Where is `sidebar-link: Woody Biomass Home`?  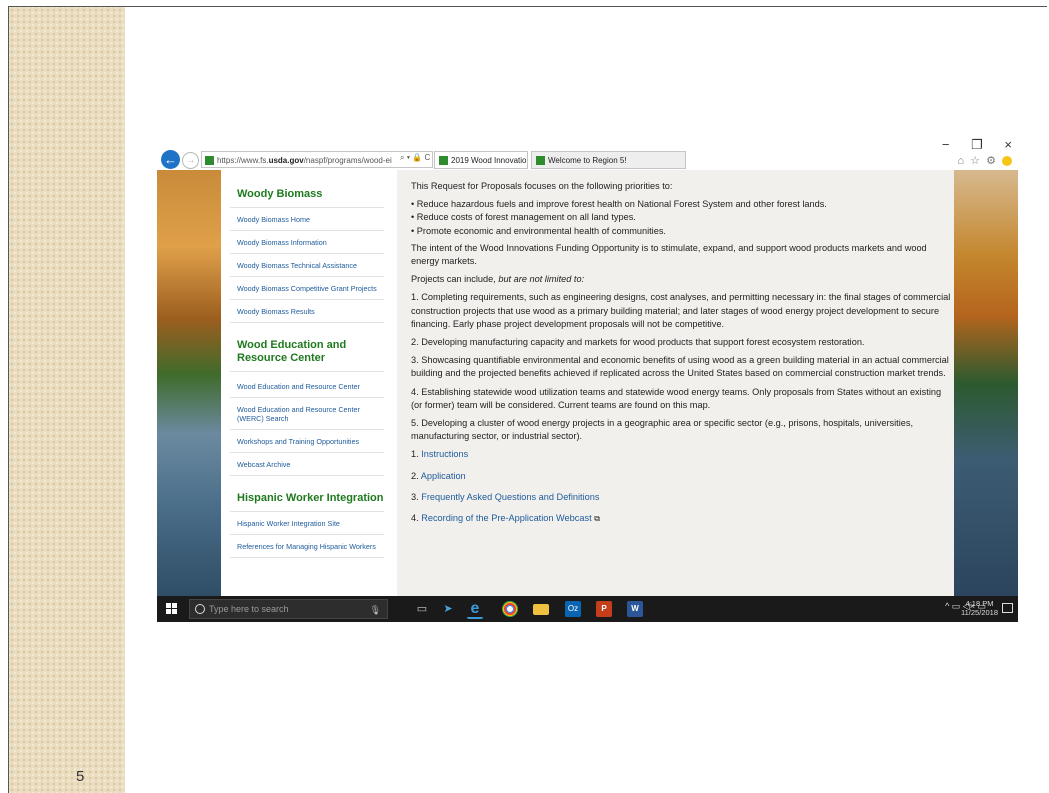 sidebar-link: Woody Biomass Home is located at coordinates (307, 219).